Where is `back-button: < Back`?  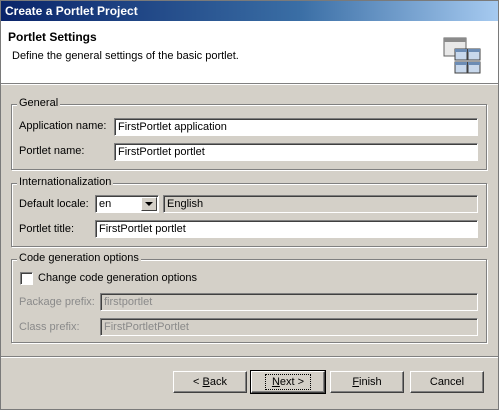
back-button: < Back is located at coordinates (210, 382).